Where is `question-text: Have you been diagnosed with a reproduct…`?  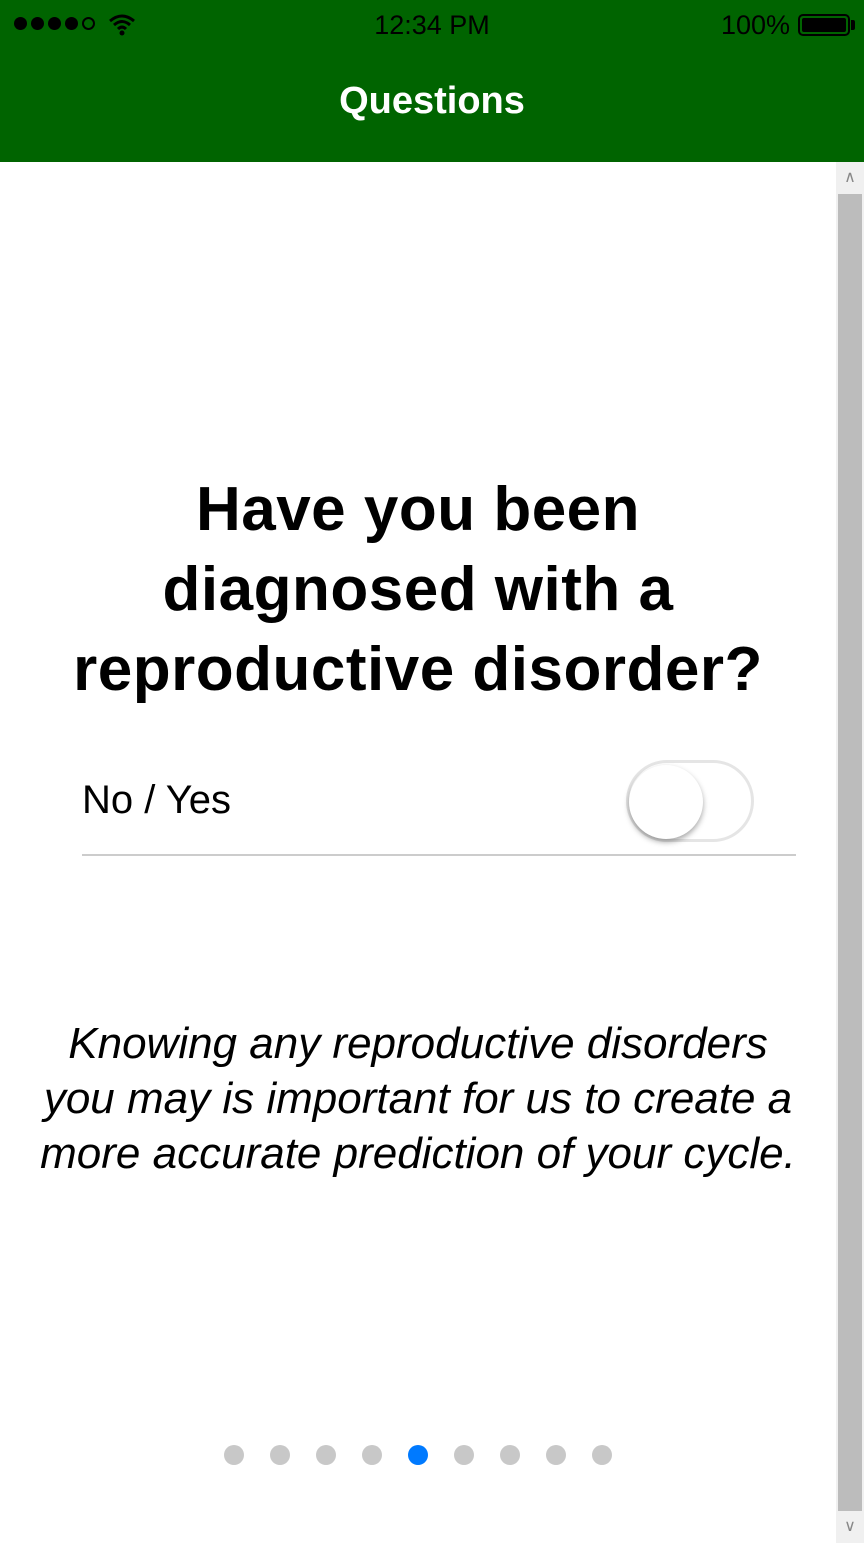 question-text: Have you been diagnosed with a reproduct… is located at coordinates (418, 589).